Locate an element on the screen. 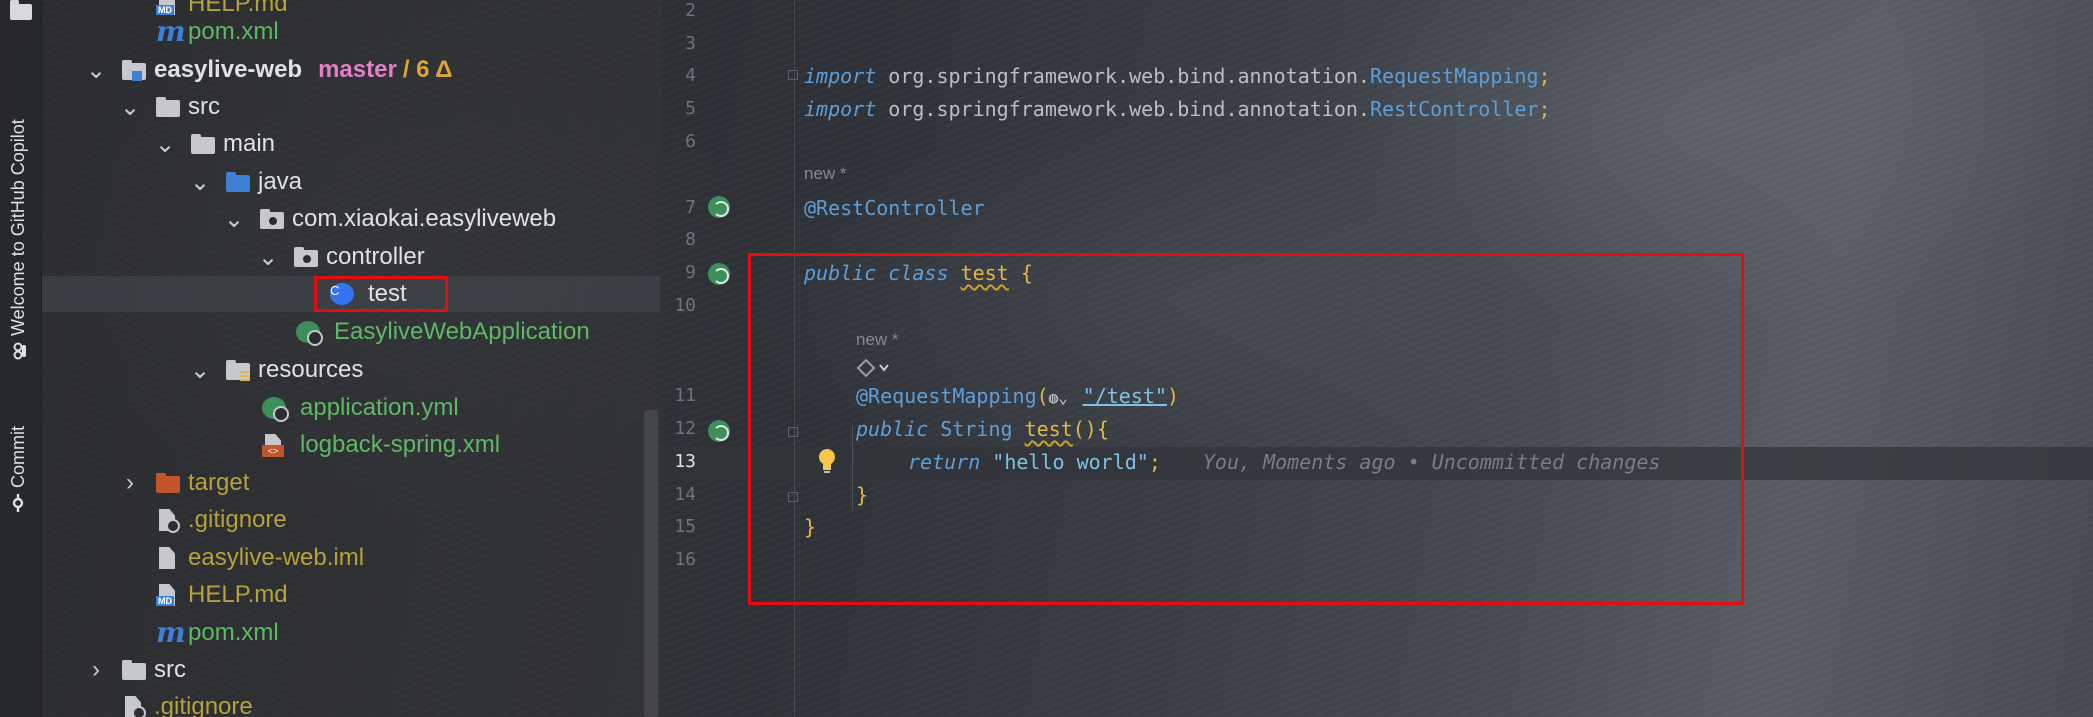 This screenshot has height=717, width=2093. tree-item-controller: ⌄ controller is located at coordinates (341, 257).